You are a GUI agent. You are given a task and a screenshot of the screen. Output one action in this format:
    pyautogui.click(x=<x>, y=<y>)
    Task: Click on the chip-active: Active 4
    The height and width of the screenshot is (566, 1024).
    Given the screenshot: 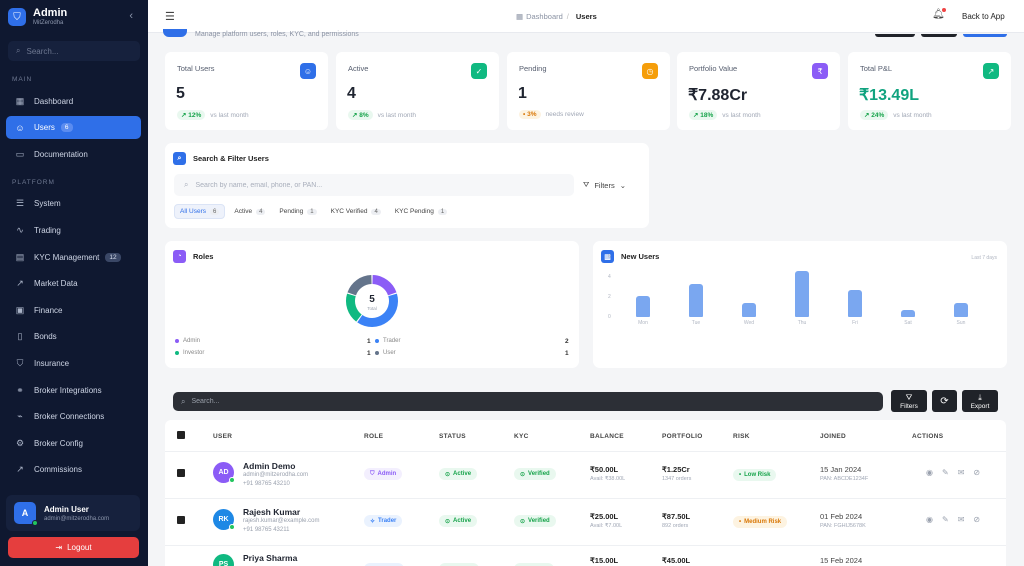 What is the action you would take?
    pyautogui.click(x=249, y=211)
    